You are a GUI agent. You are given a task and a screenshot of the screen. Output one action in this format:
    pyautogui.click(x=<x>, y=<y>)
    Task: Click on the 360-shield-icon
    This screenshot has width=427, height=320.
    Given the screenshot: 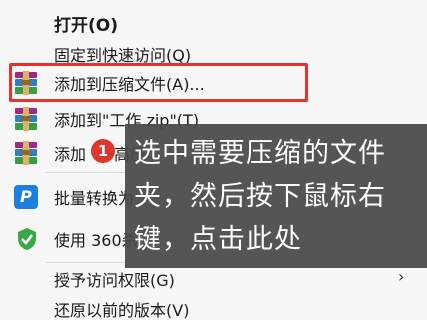 What is the action you would take?
    pyautogui.click(x=27, y=239)
    